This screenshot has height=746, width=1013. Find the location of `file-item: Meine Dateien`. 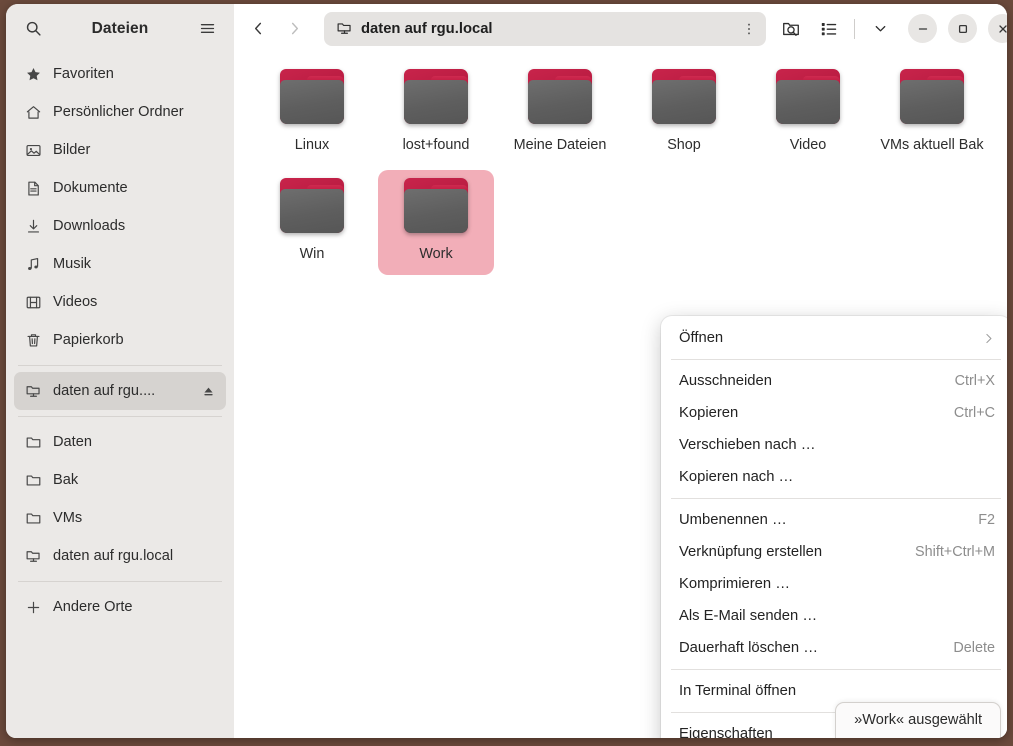

file-item: Meine Dateien is located at coordinates (560, 113).